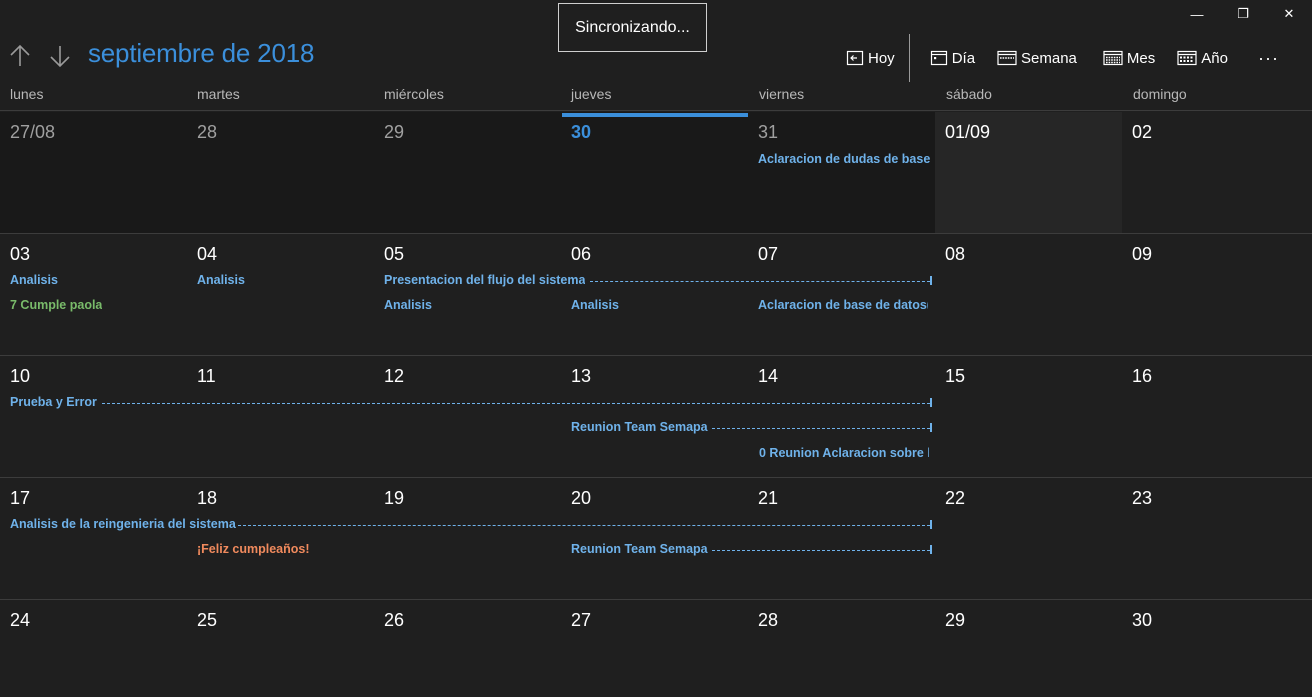 This screenshot has width=1312, height=697. What do you see at coordinates (93, 416) in the screenshot?
I see `day-cell: 10` at bounding box center [93, 416].